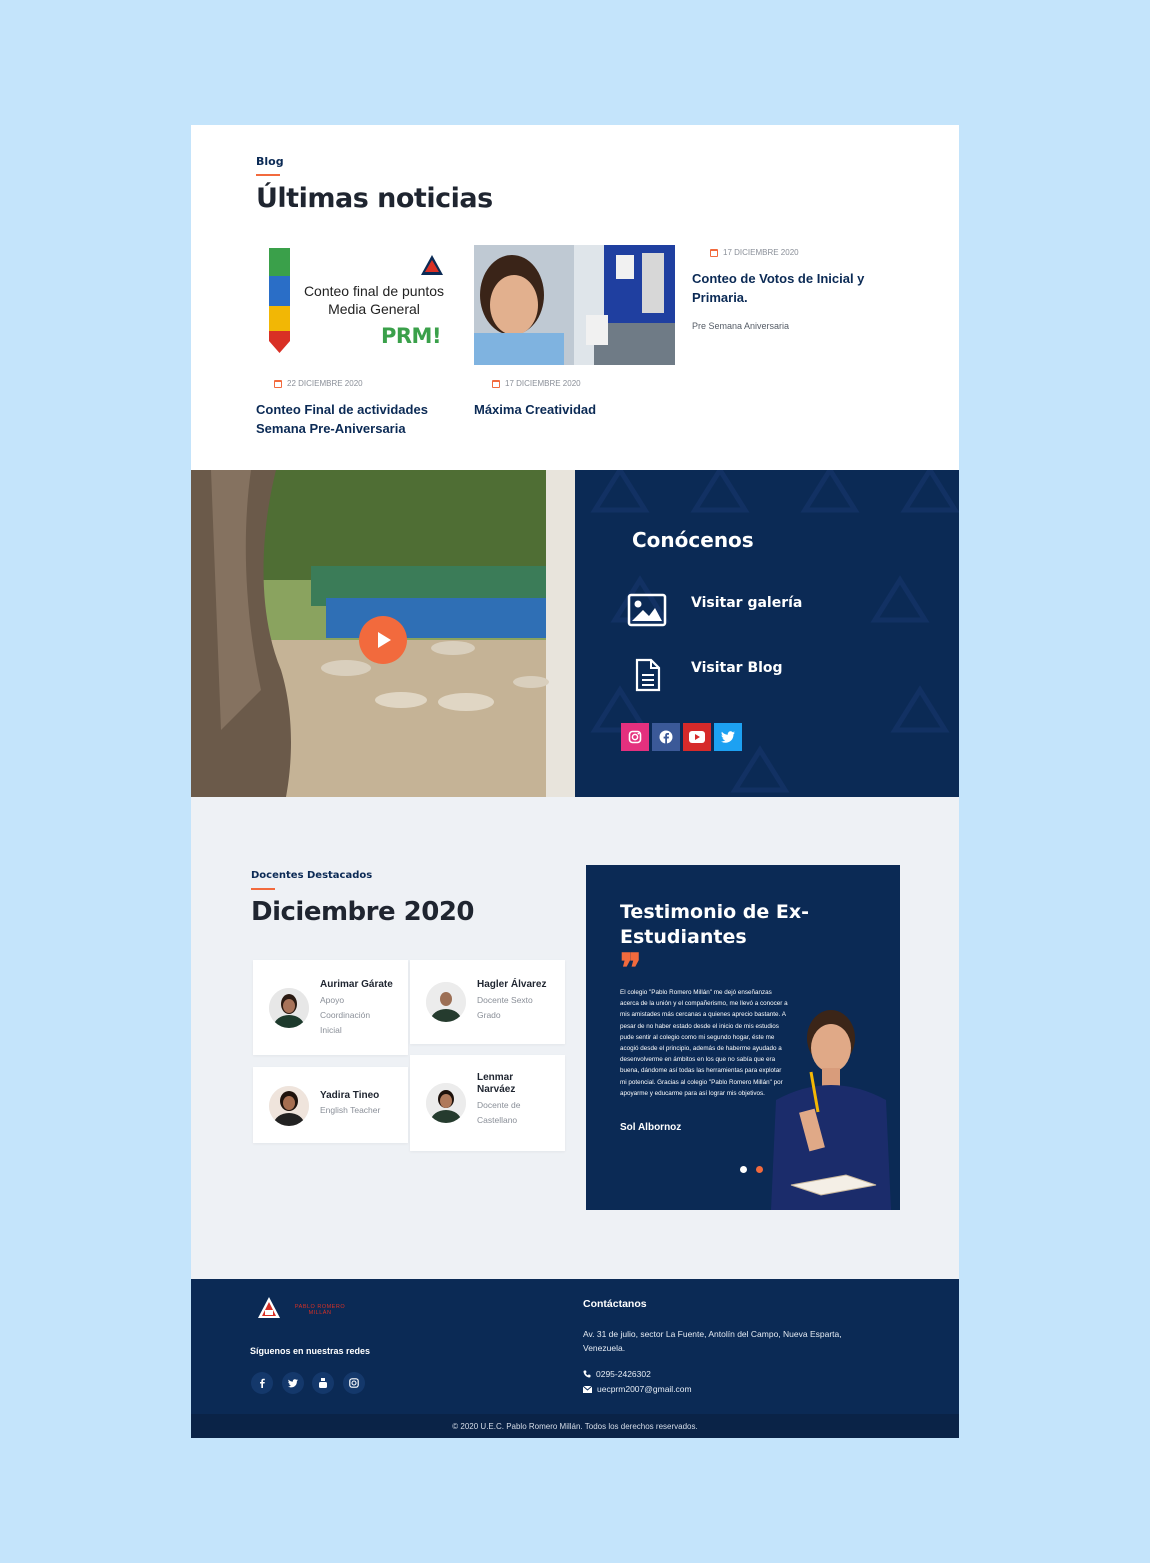 The width and height of the screenshot is (1150, 1563). I want to click on blog-title: Últimas noticias, so click(374, 198).